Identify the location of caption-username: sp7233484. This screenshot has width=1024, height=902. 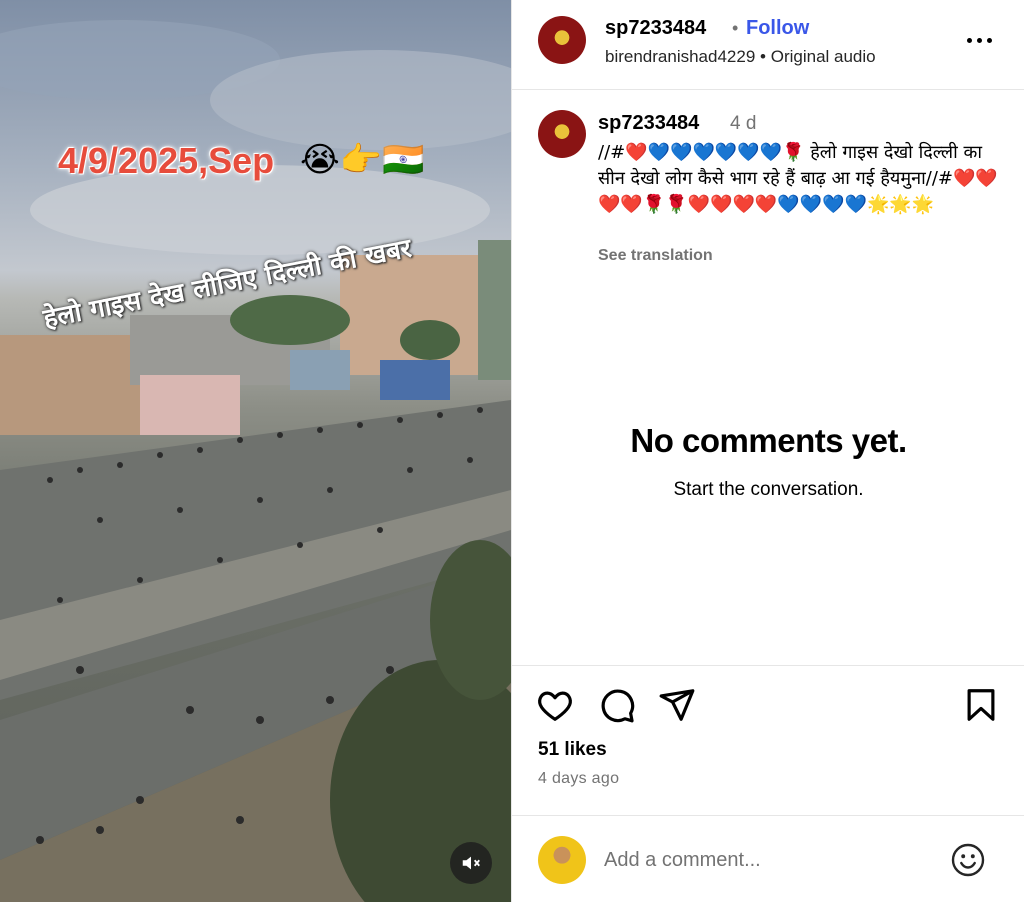
(648, 123).